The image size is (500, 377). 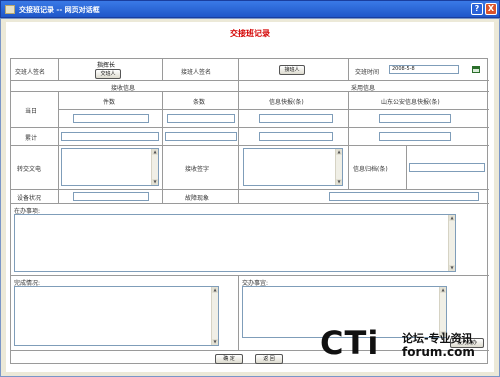 I want to click on dispatch-label: 转交文电, so click(x=29, y=169).